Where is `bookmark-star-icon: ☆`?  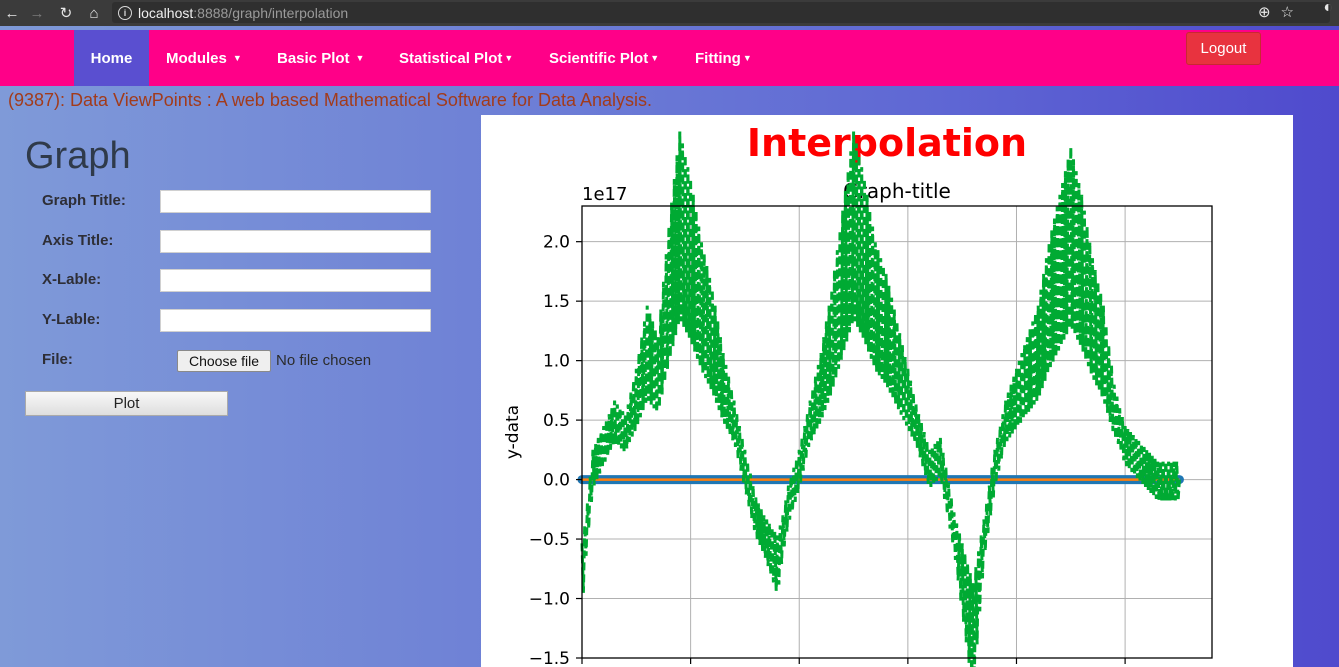
bookmark-star-icon: ☆ is located at coordinates (1287, 12).